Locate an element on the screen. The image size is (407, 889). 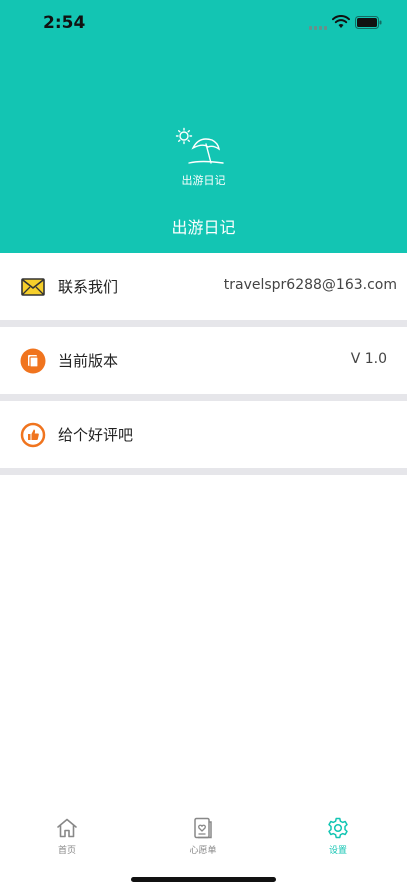
tab-label: 首页 is located at coordinates (66, 851).